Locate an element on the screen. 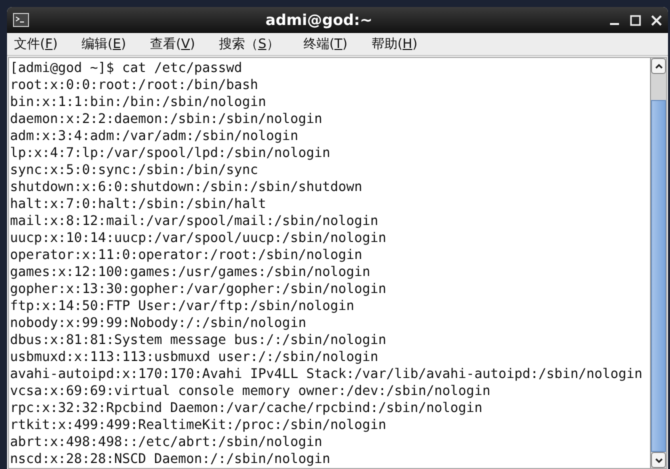 This screenshot has width=670, height=469. menu-item: 查看(V) is located at coordinates (173, 44).